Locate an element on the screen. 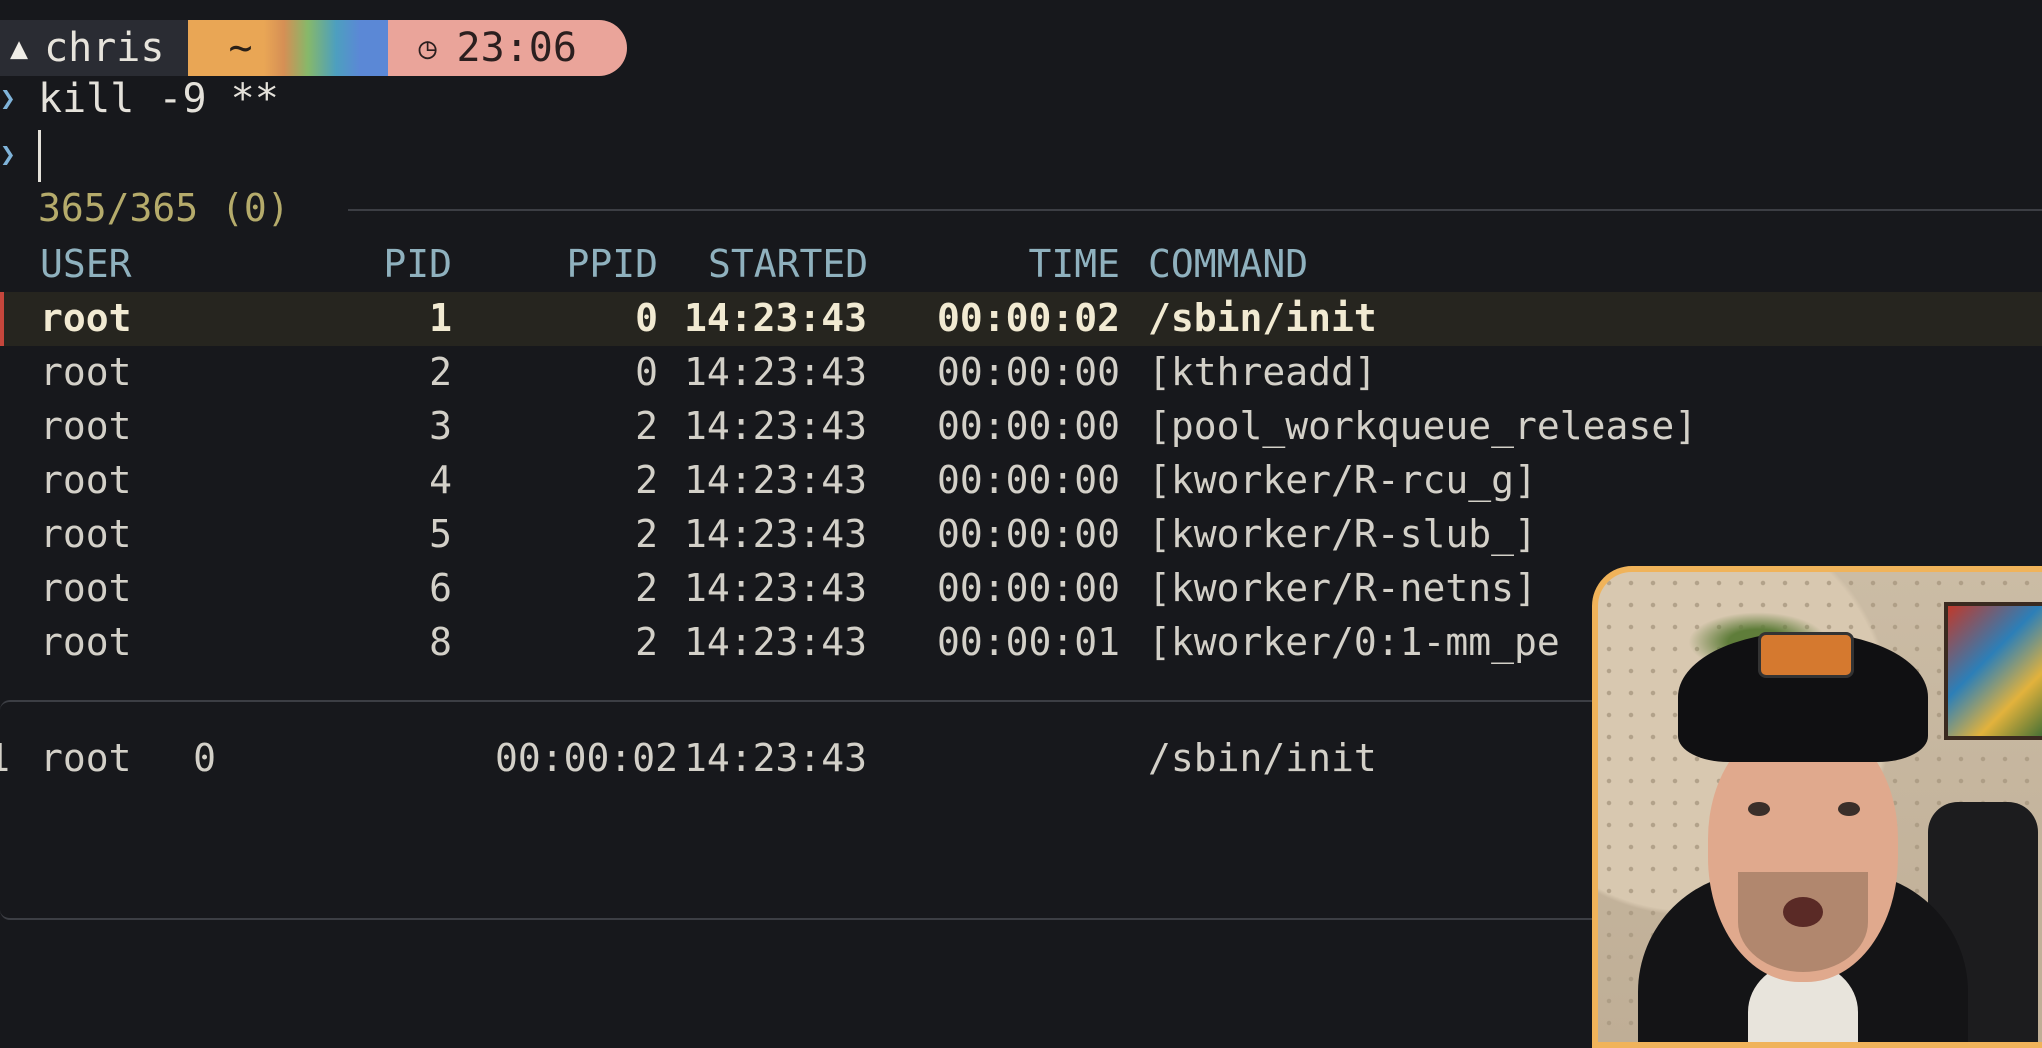 This screenshot has height=1048, width=2042. command-line: kill -9 ** is located at coordinates (158, 99).